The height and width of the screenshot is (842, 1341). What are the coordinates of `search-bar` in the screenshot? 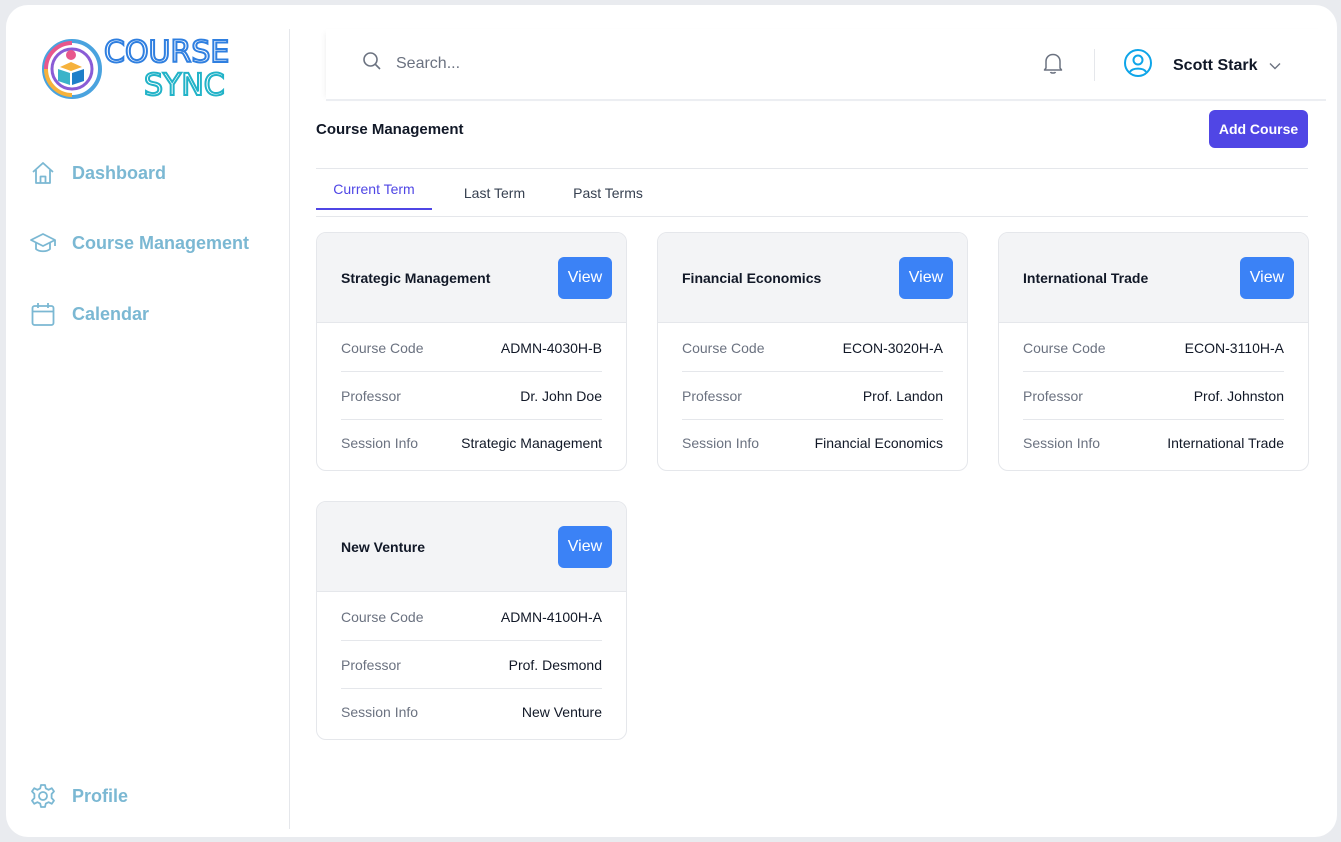 It's located at (529, 63).